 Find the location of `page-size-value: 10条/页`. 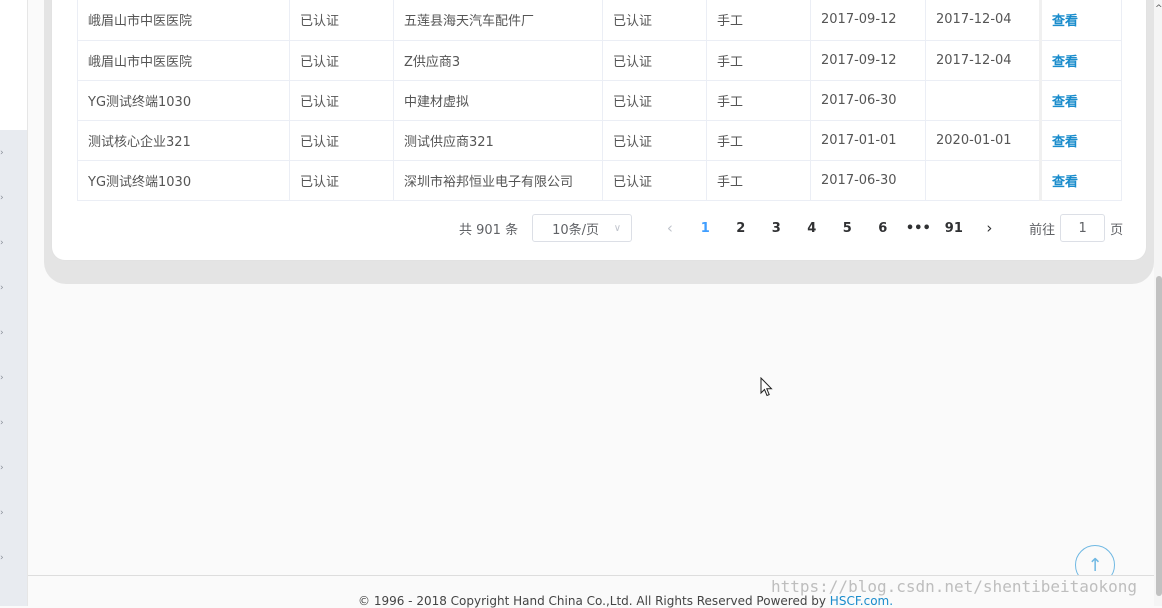

page-size-value: 10条/页 is located at coordinates (576, 230).